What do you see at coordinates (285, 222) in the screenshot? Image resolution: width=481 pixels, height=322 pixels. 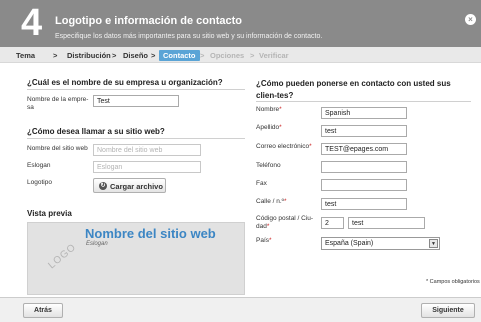 I see `postal-city-label: Código postal / Ciu-dad*` at bounding box center [285, 222].